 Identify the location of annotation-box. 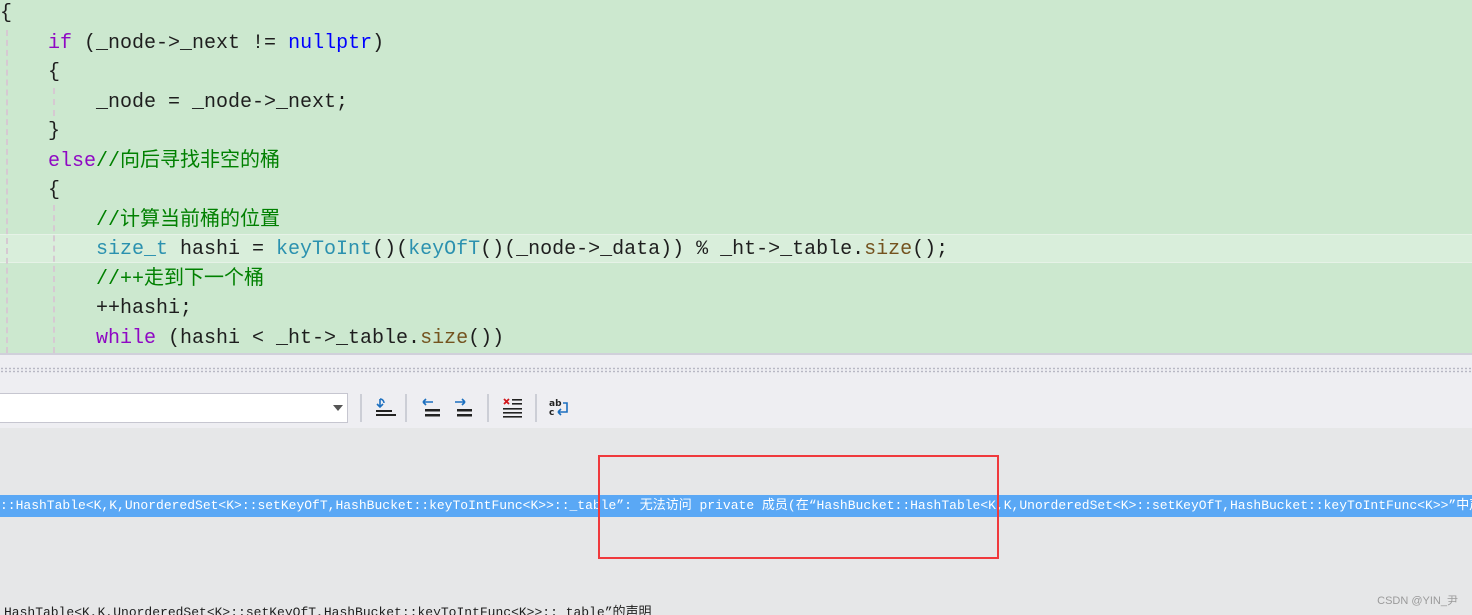
(798, 507).